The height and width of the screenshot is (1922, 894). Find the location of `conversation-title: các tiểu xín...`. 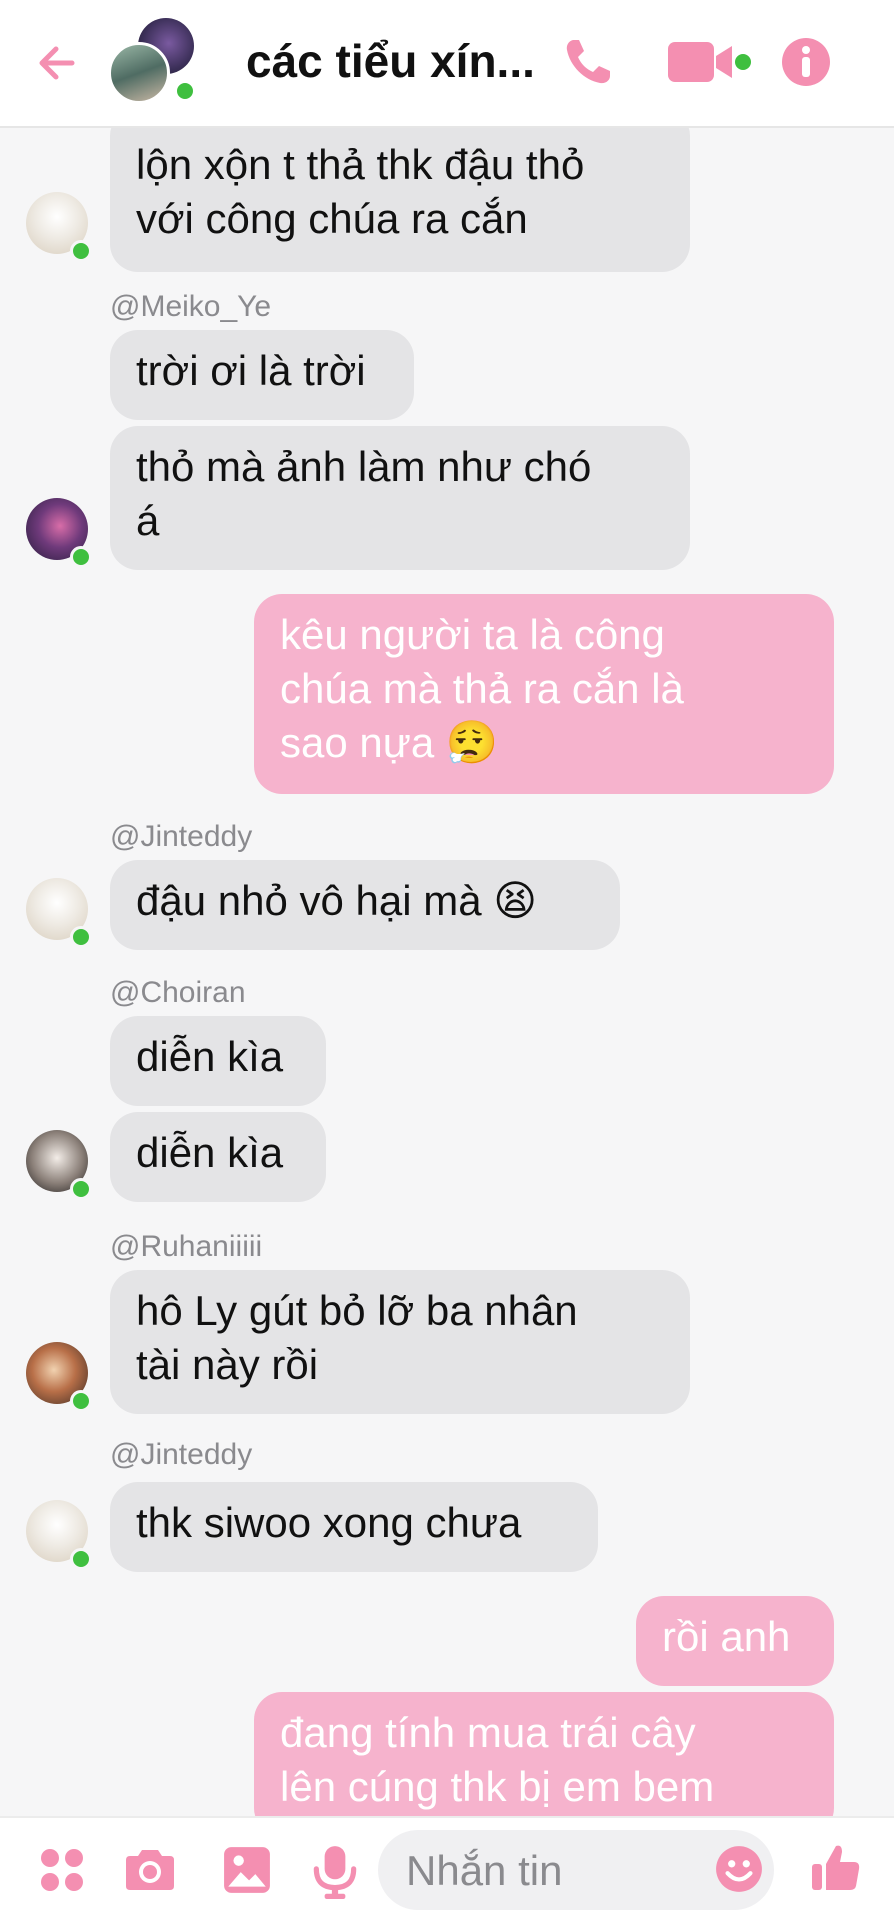

conversation-title: các tiểu xín... is located at coordinates (390, 61).